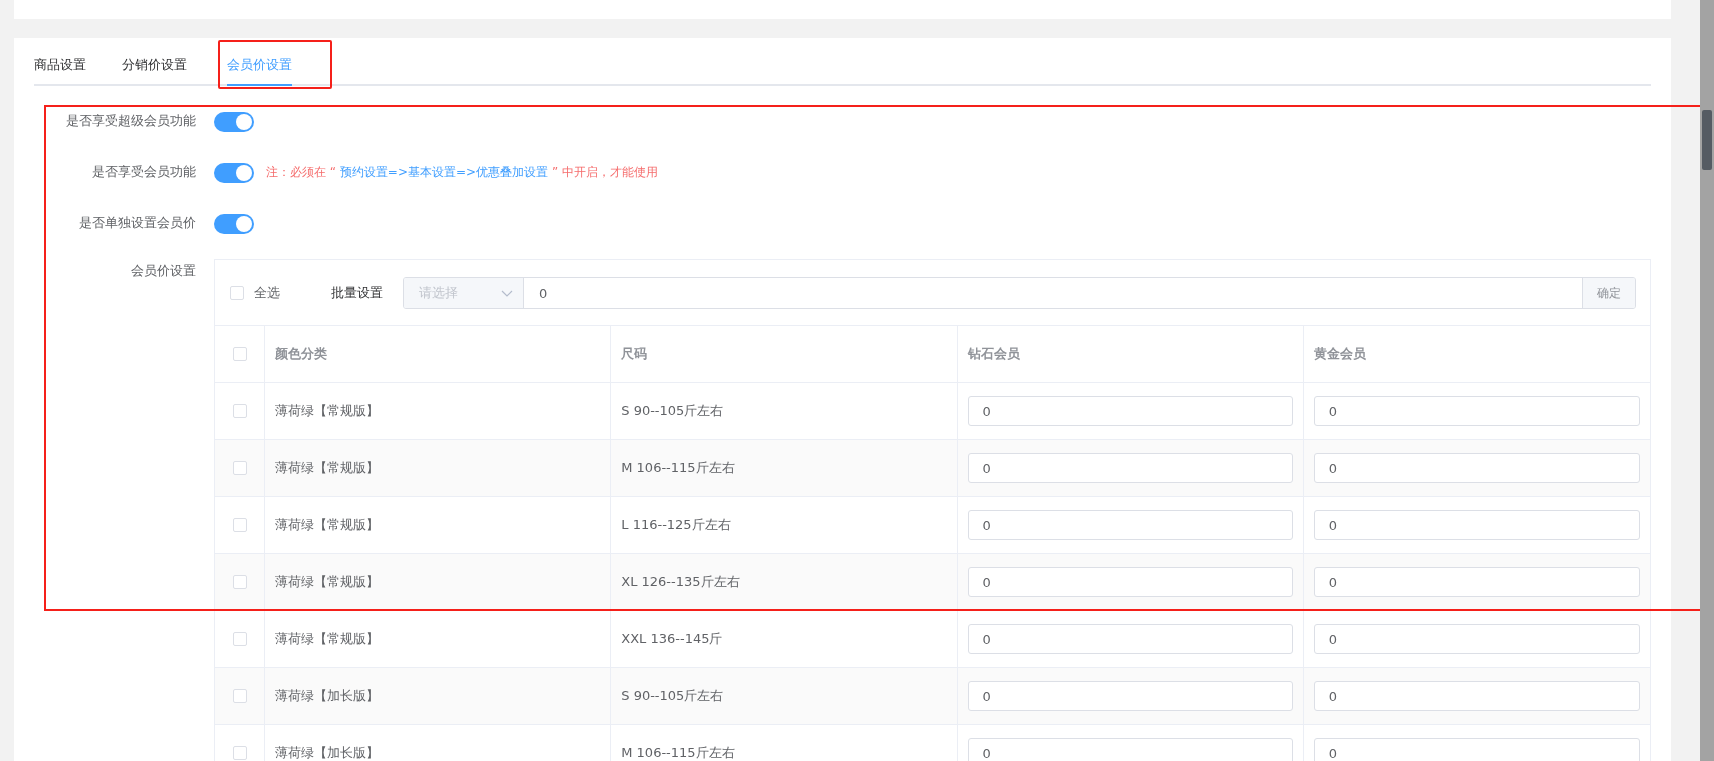 The width and height of the screenshot is (1714, 761). Describe the element at coordinates (60, 71) in the screenshot. I see `tab: 商品设置` at that location.